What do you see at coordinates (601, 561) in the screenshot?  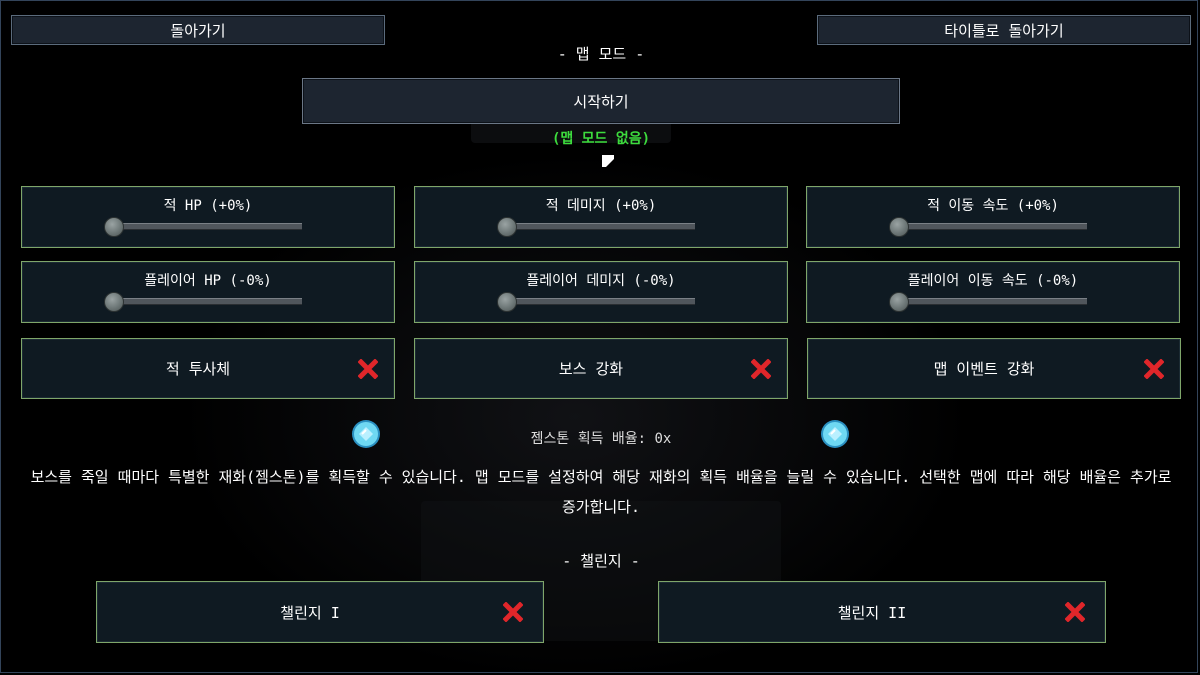 I see `challenge-title: - 챌린지 -` at bounding box center [601, 561].